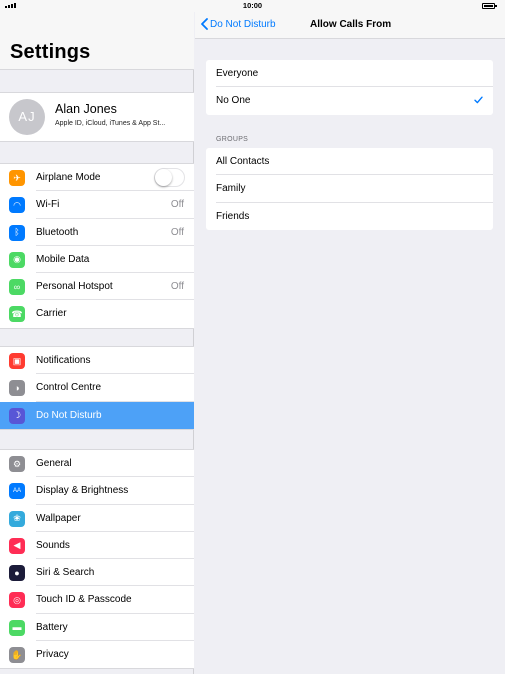 The image size is (505, 674). I want to click on wifi-icon: ◠, so click(17, 205).